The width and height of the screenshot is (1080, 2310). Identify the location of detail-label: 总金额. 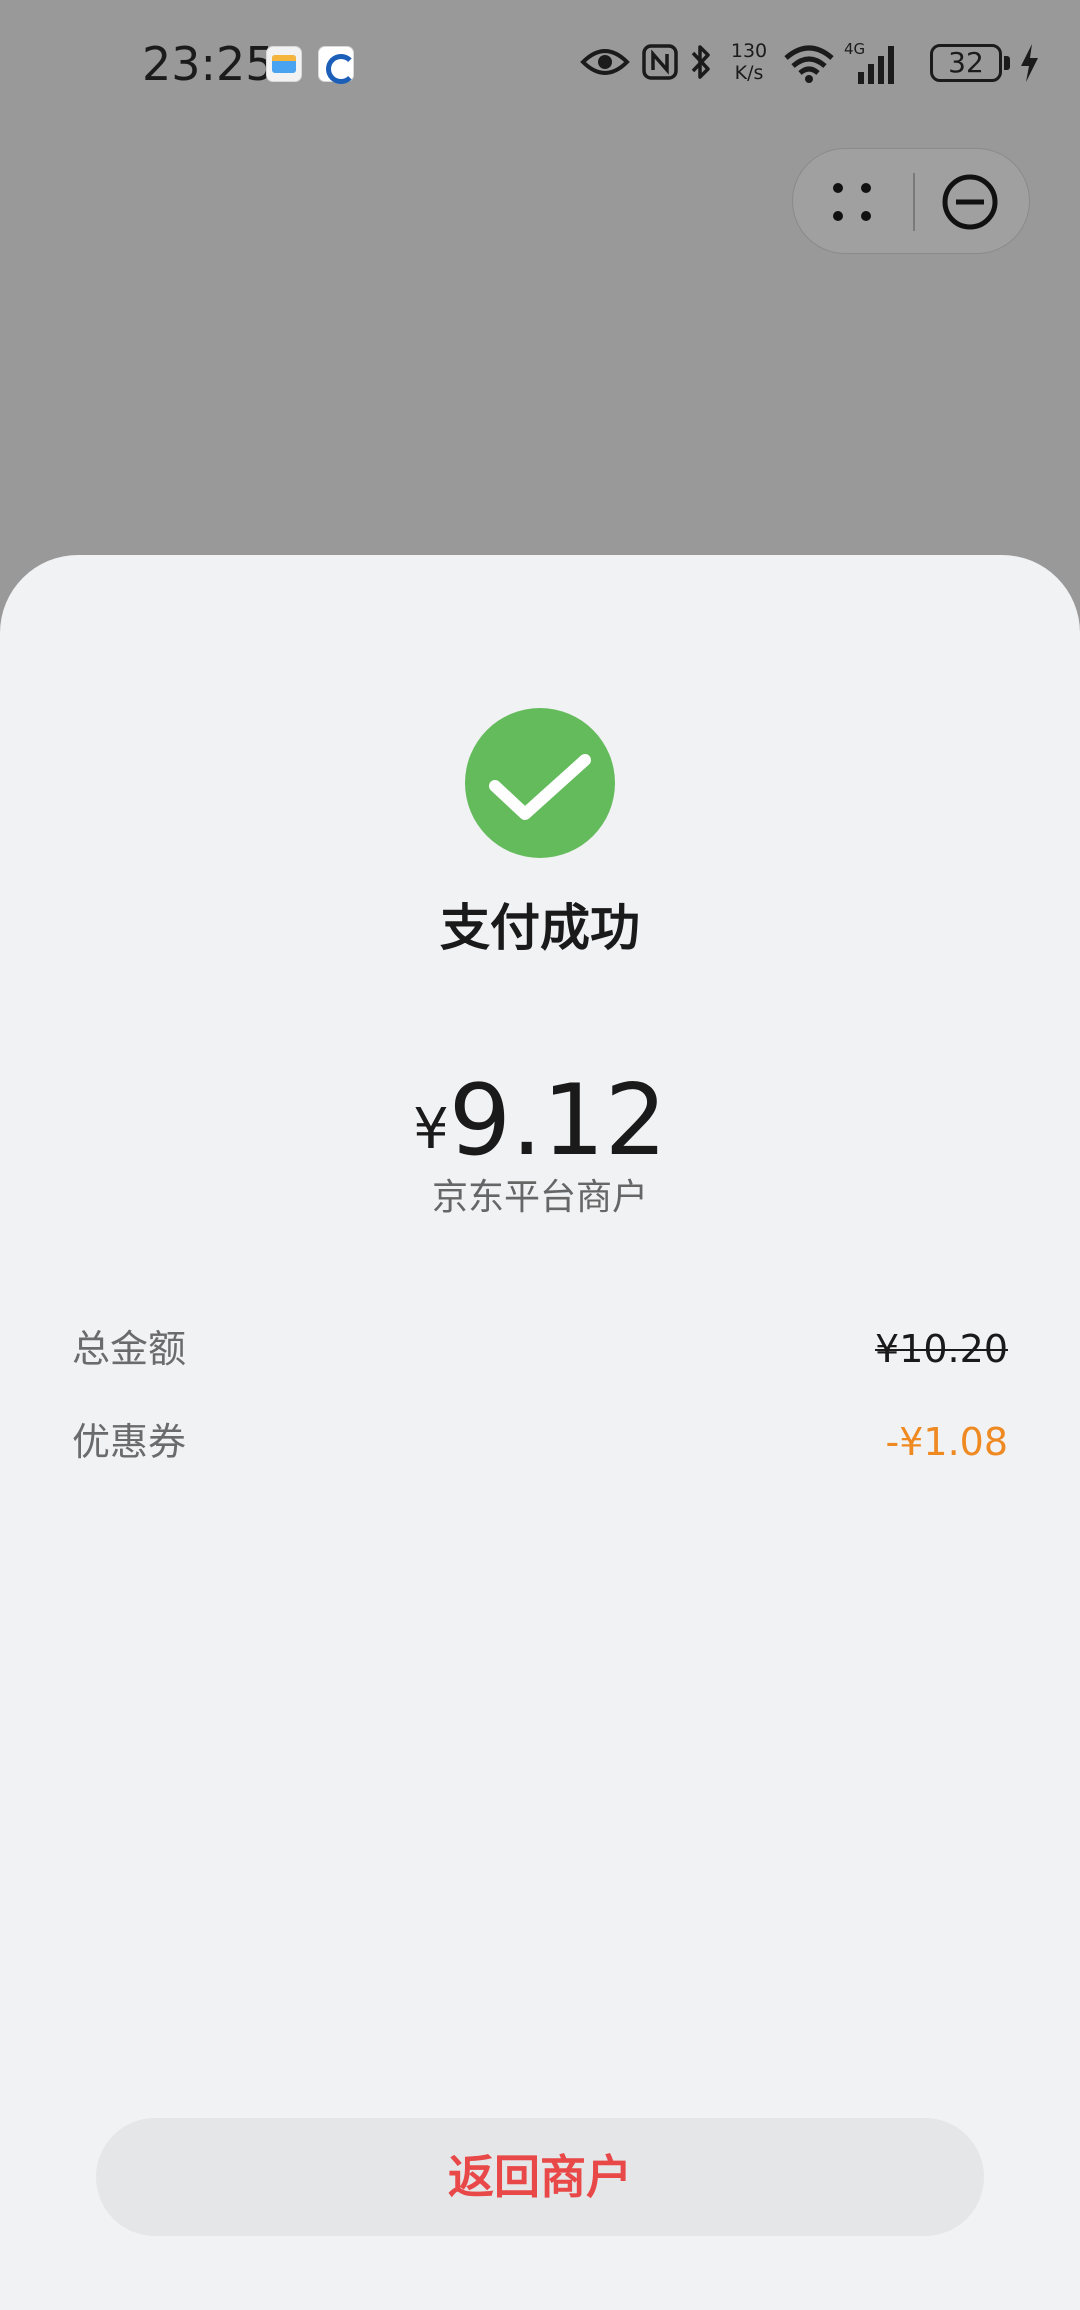
(129, 1349).